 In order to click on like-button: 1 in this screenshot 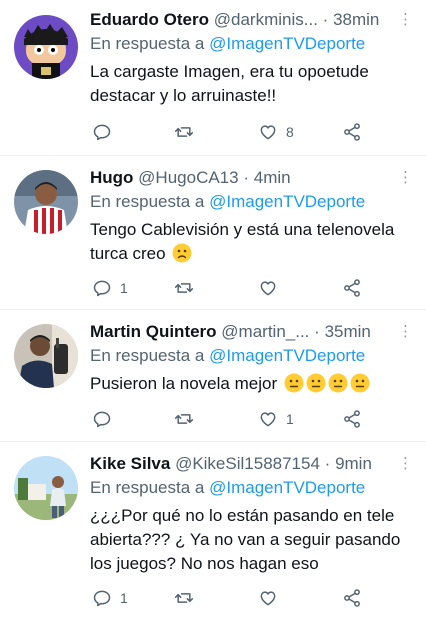, I will do `click(276, 419)`.